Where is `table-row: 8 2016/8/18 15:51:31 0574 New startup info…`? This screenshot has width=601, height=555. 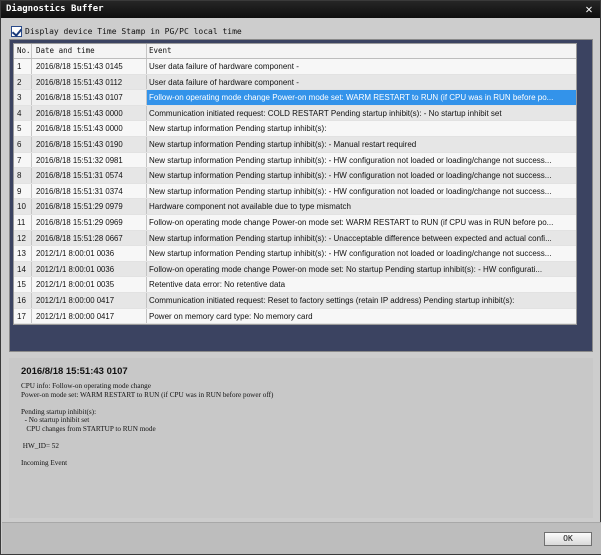 table-row: 8 2016/8/18 15:51:31 0574 New startup info… is located at coordinates (295, 176).